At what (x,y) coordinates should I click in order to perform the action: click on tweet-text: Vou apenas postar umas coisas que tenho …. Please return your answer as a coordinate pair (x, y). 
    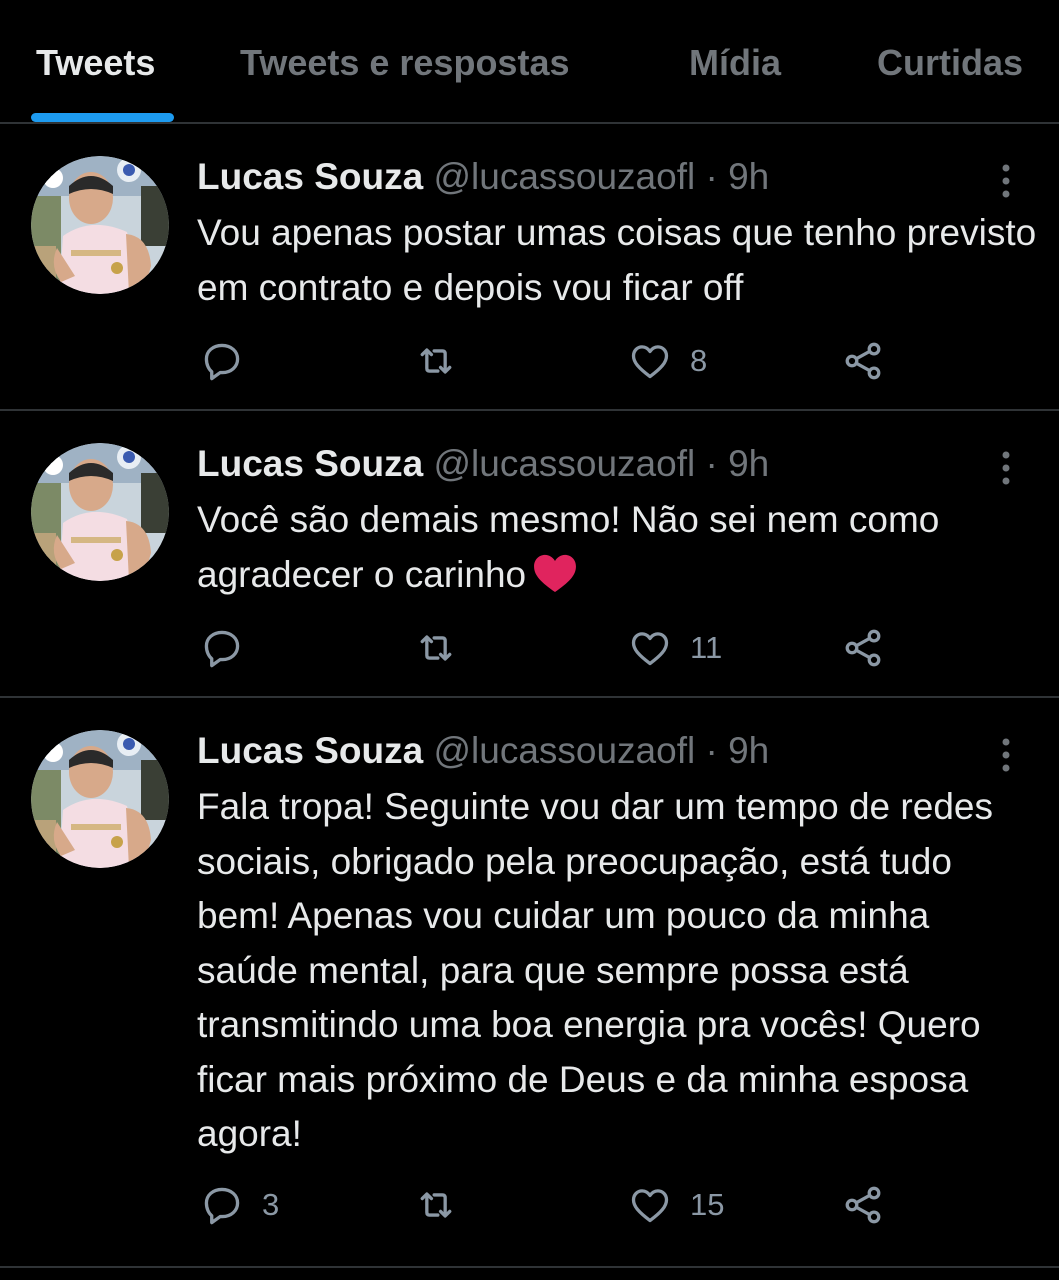
    Looking at the image, I should click on (617, 260).